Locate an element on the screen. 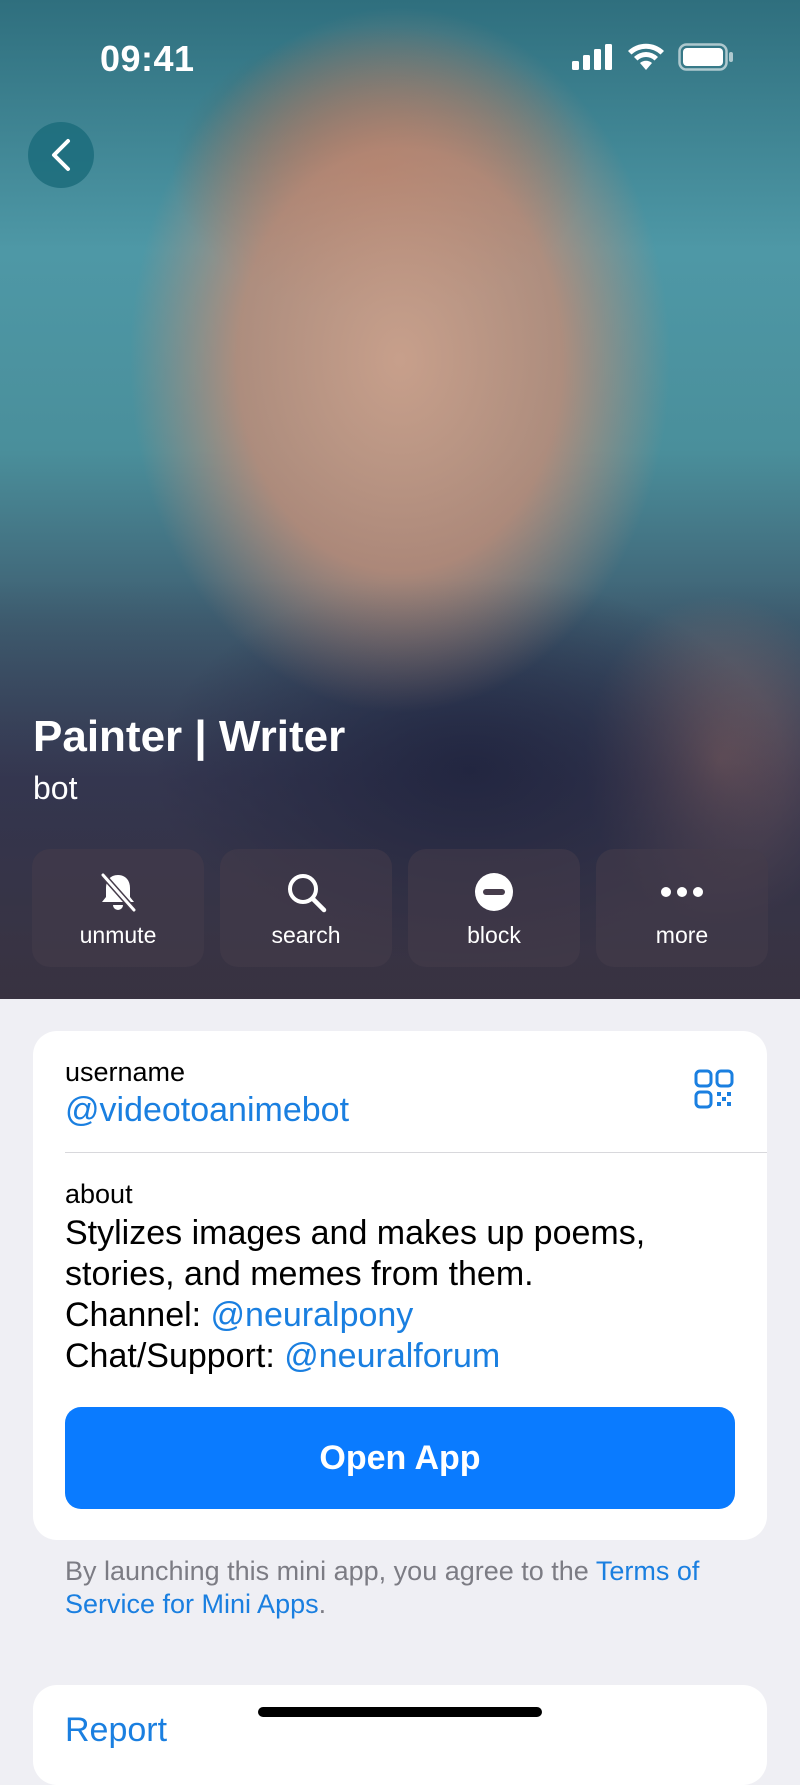  status-bar: 09:41 is located at coordinates (400, 55).